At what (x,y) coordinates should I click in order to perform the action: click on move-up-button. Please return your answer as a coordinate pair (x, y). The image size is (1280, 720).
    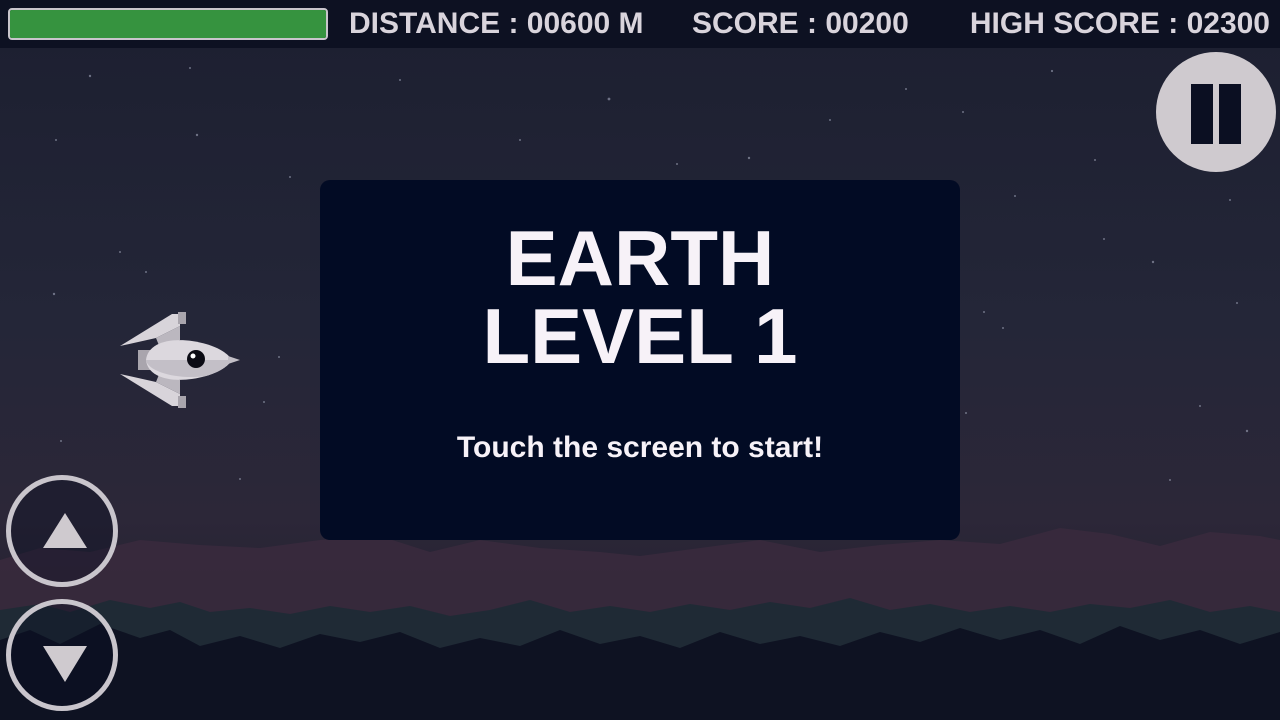
    Looking at the image, I should click on (62, 531).